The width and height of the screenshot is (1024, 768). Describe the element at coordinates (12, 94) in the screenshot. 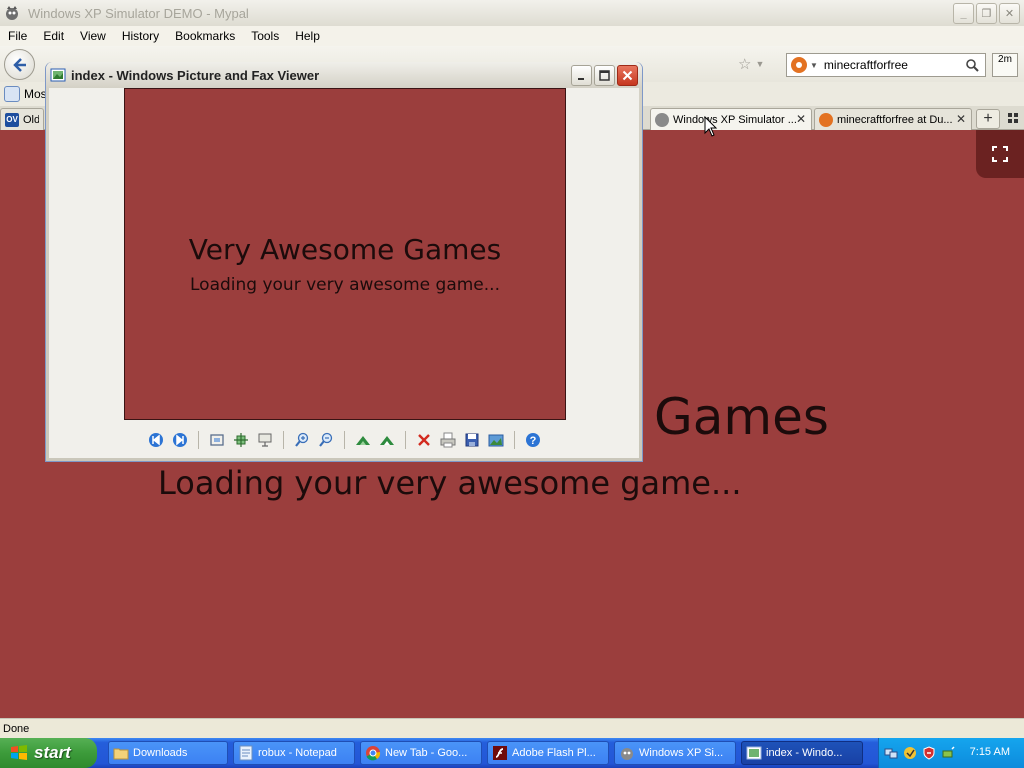

I see `most-visited-icon` at that location.